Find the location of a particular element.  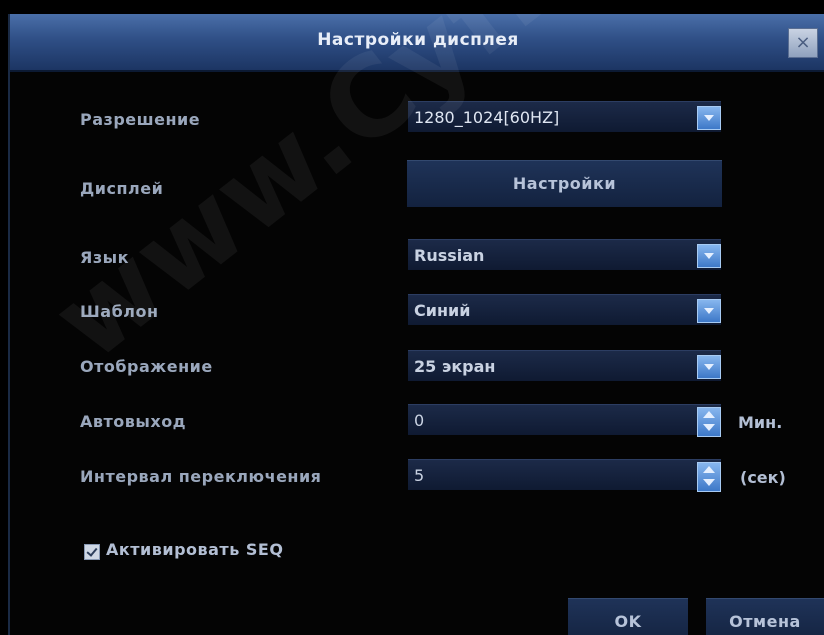

view-label: Отображение is located at coordinates (146, 366).